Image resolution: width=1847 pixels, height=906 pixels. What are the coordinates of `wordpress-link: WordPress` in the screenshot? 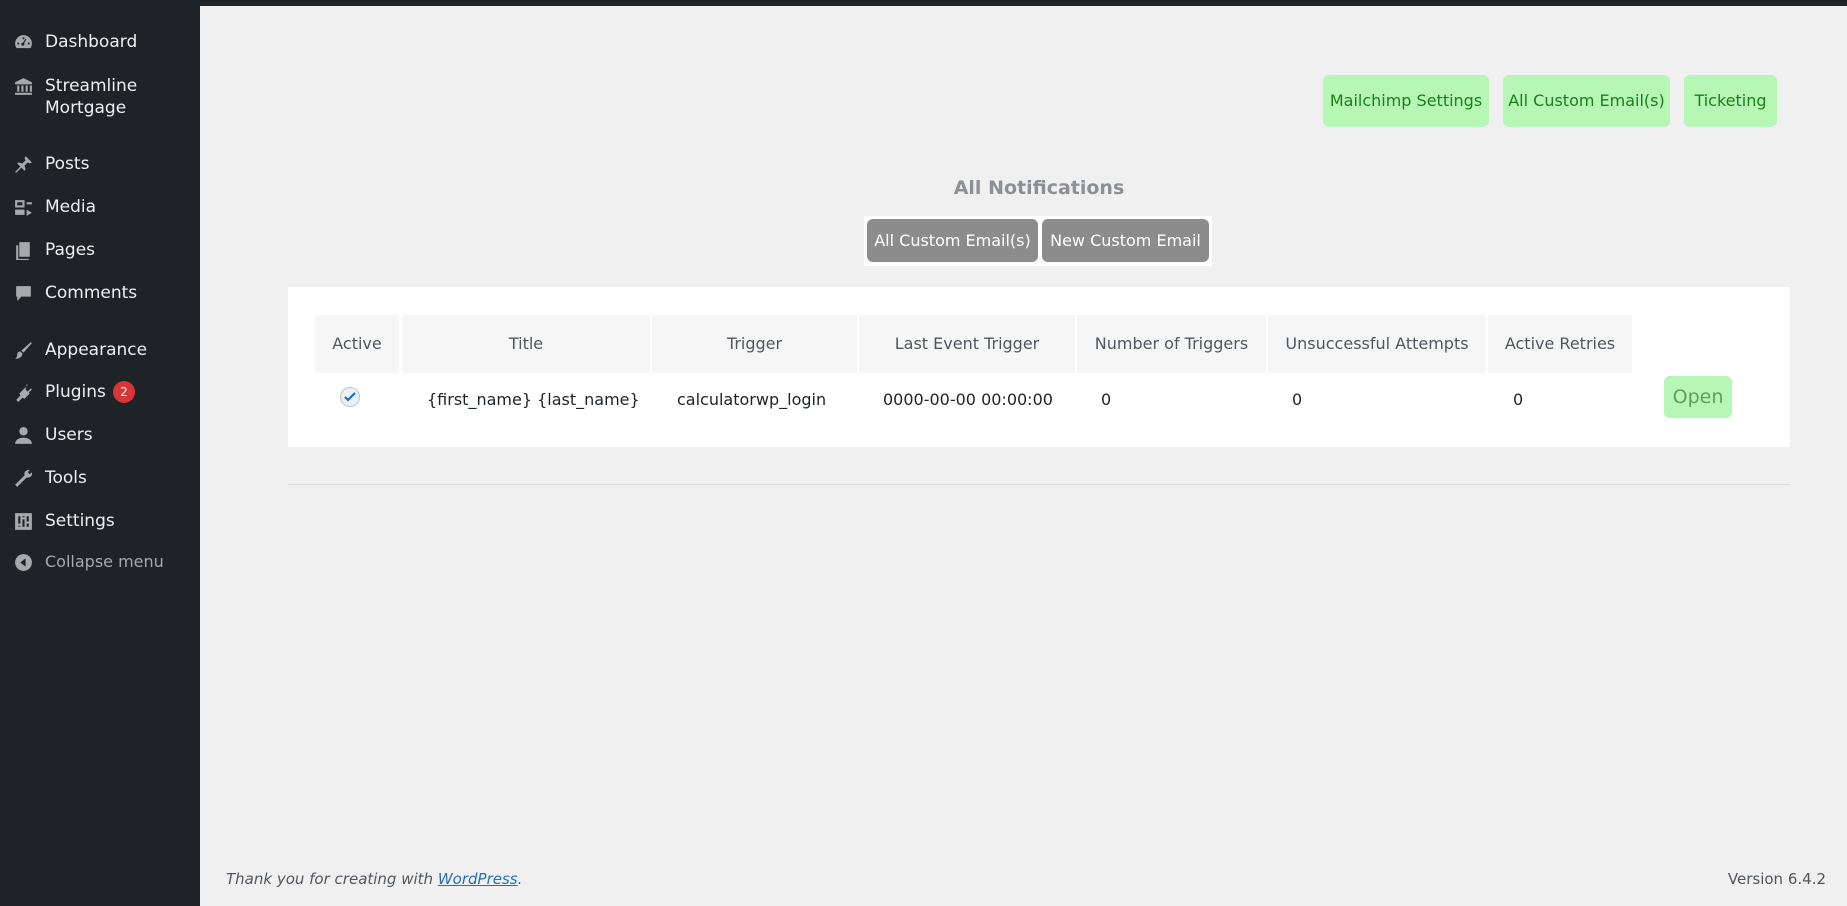 It's located at (478, 879).